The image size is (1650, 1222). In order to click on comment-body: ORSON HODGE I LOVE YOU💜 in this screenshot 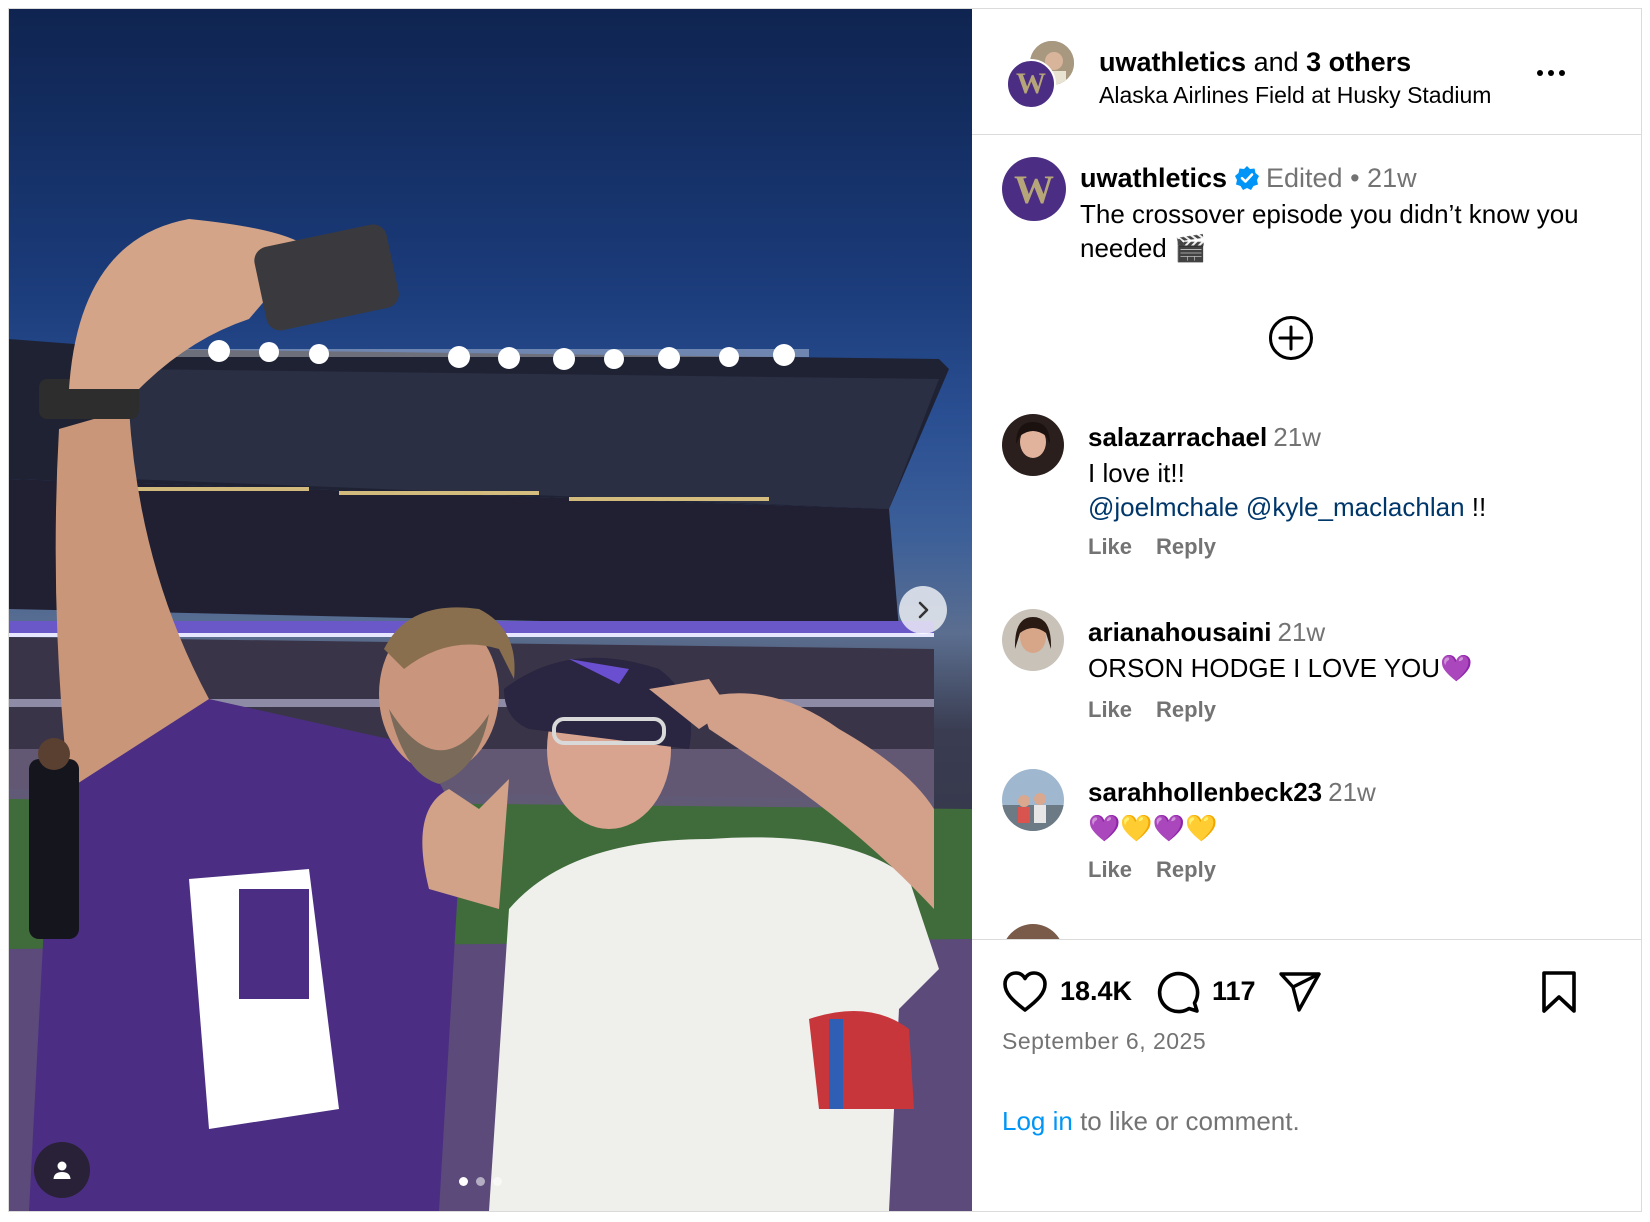, I will do `click(1280, 668)`.